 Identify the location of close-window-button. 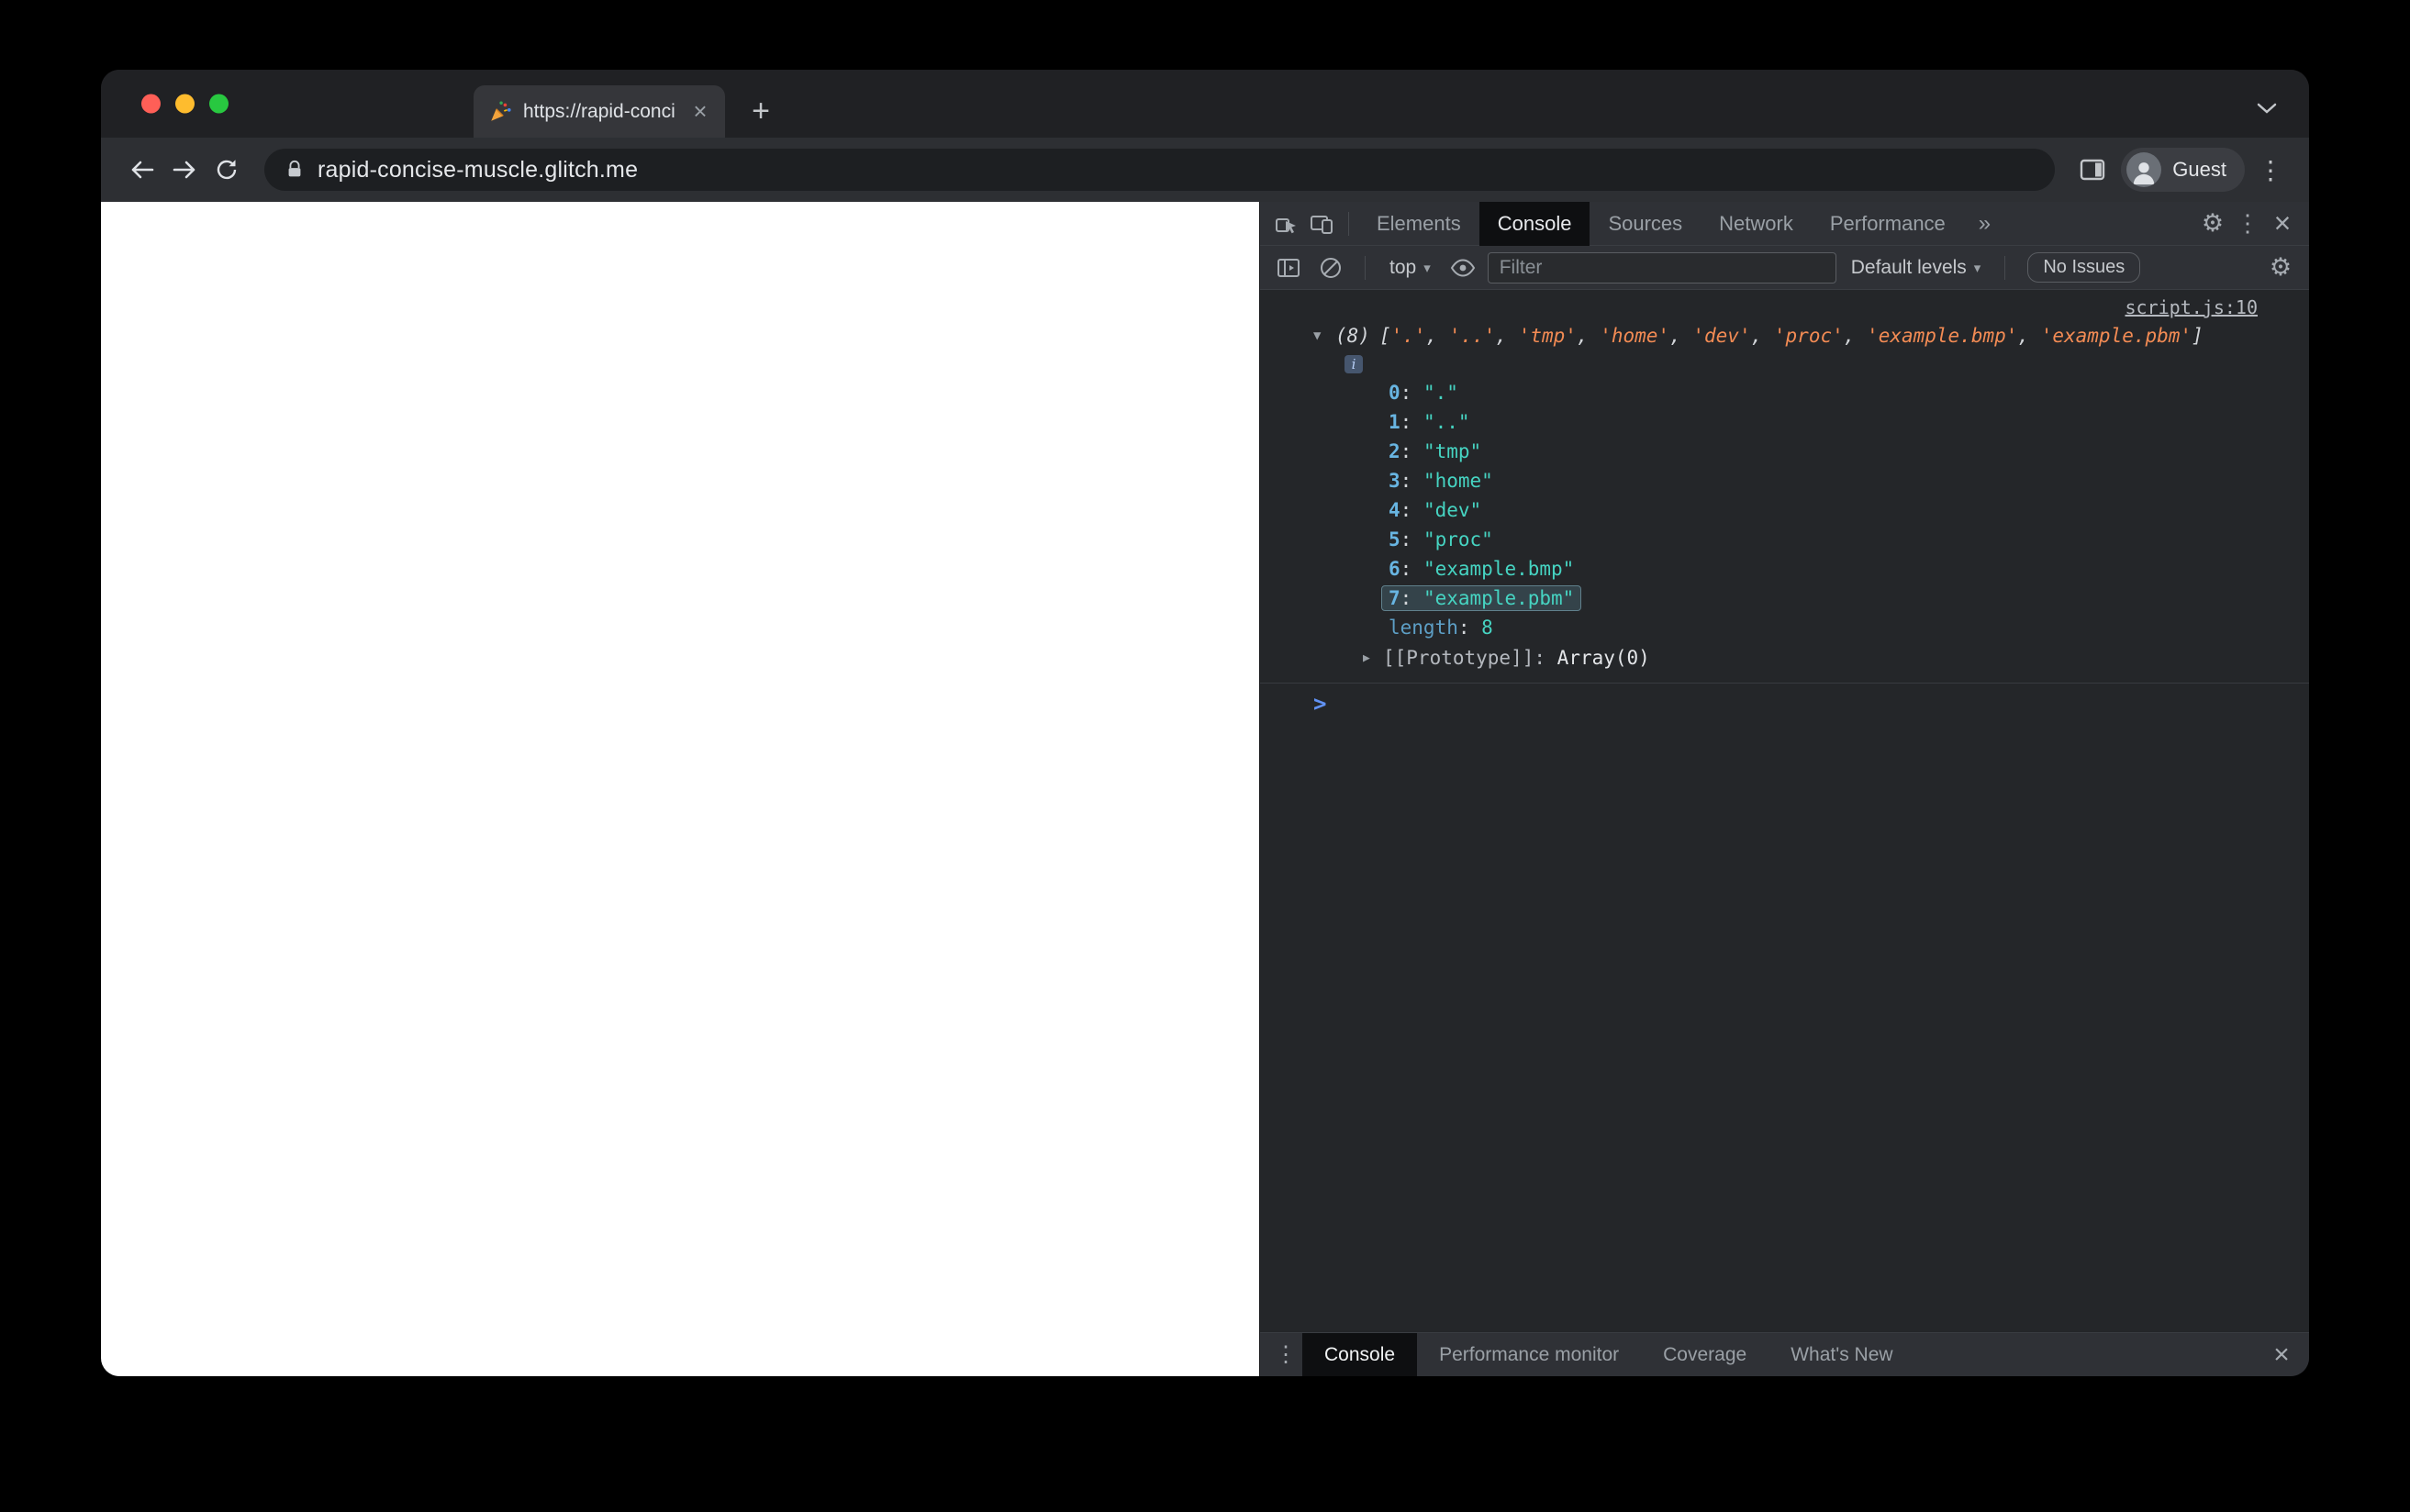
(151, 104).